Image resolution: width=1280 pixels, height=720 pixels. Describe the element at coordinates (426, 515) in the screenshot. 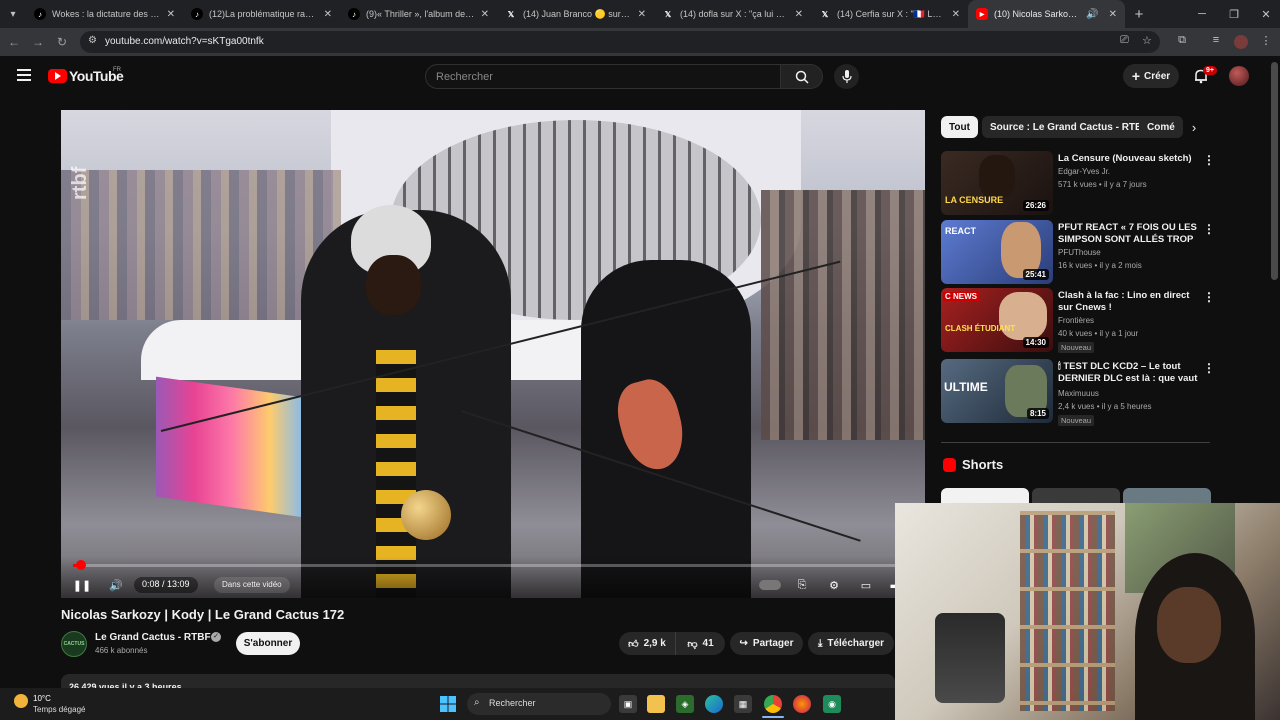

I see `trumpet-bell` at that location.